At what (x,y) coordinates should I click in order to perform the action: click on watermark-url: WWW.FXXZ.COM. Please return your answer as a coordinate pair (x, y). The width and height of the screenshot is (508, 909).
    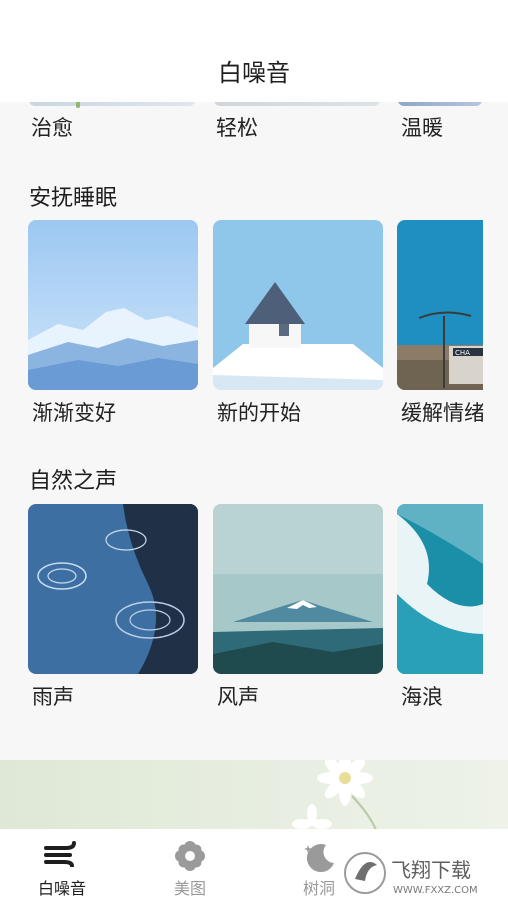
    Looking at the image, I should click on (435, 890).